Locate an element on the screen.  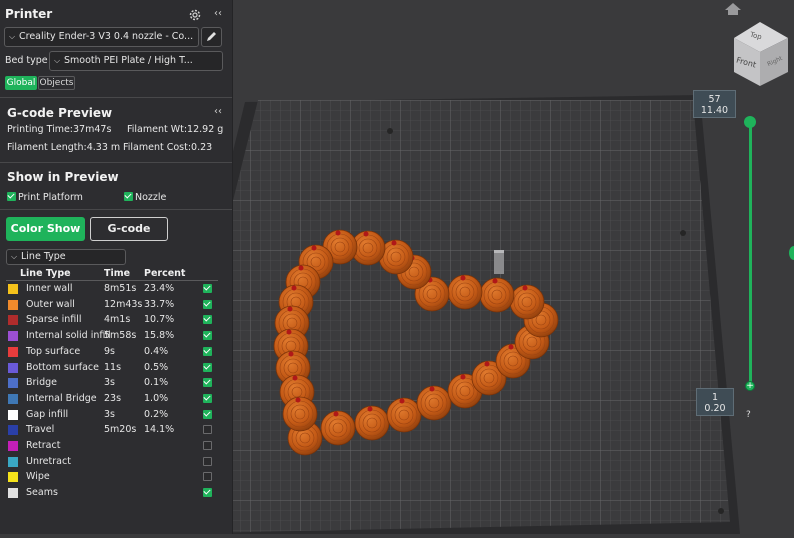
view-type-value: Line Type is located at coordinates (43, 256).